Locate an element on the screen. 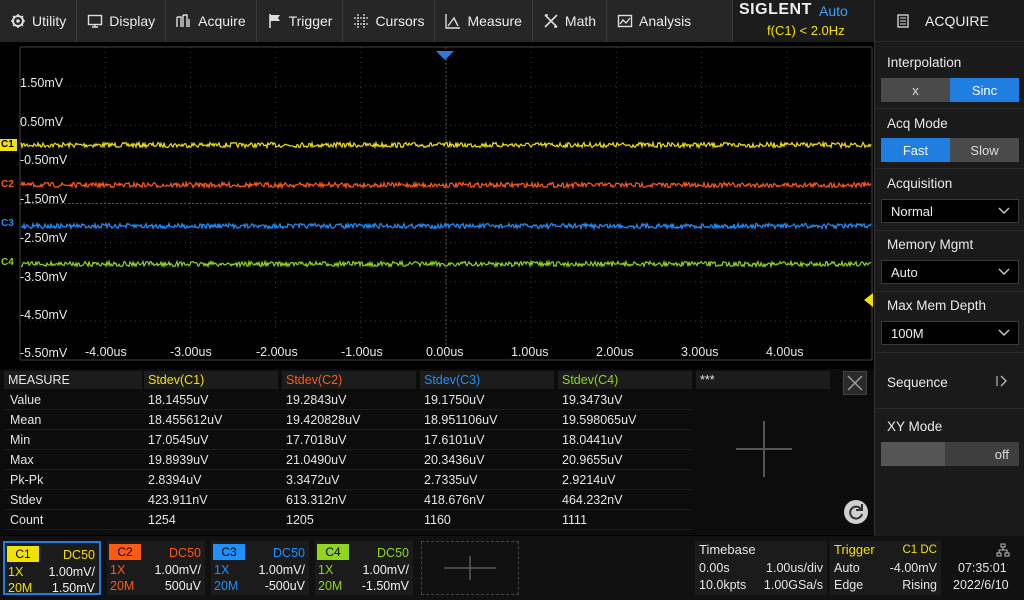  measure-col-c2: Stdev(C2) is located at coordinates (349, 380).